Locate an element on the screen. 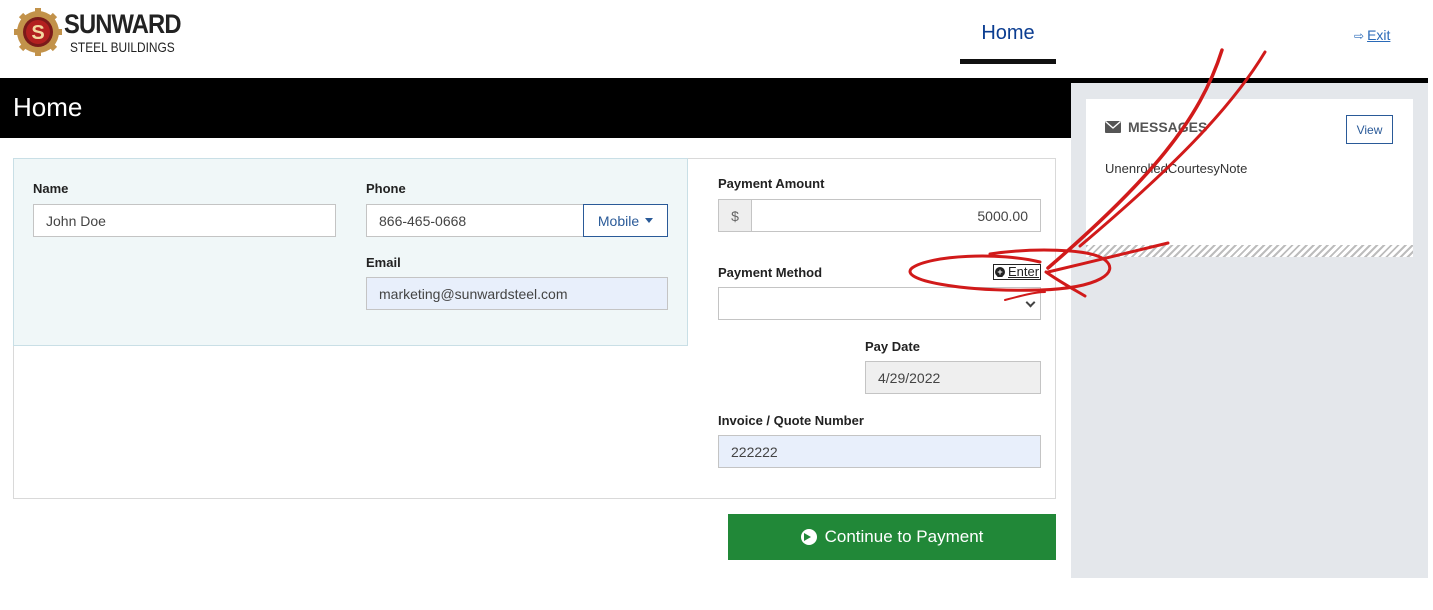  plus-circle-icon: + is located at coordinates (1000, 272).